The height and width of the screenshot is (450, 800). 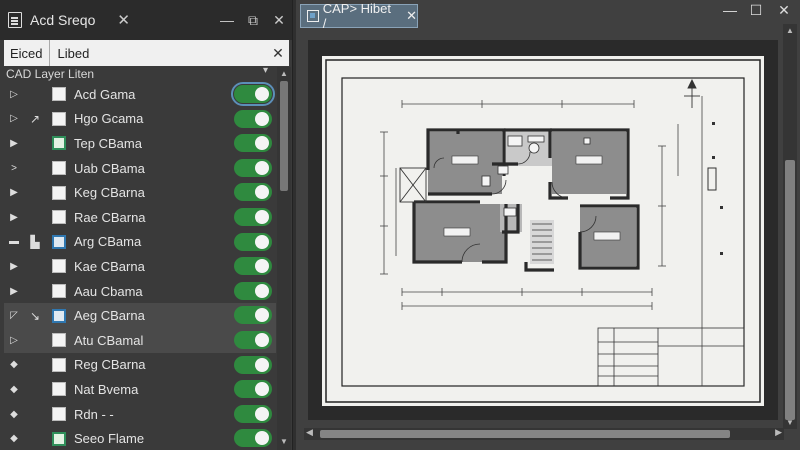 What do you see at coordinates (14, 241) in the screenshot?
I see `expand-toggle-icon: ▬` at bounding box center [14, 241].